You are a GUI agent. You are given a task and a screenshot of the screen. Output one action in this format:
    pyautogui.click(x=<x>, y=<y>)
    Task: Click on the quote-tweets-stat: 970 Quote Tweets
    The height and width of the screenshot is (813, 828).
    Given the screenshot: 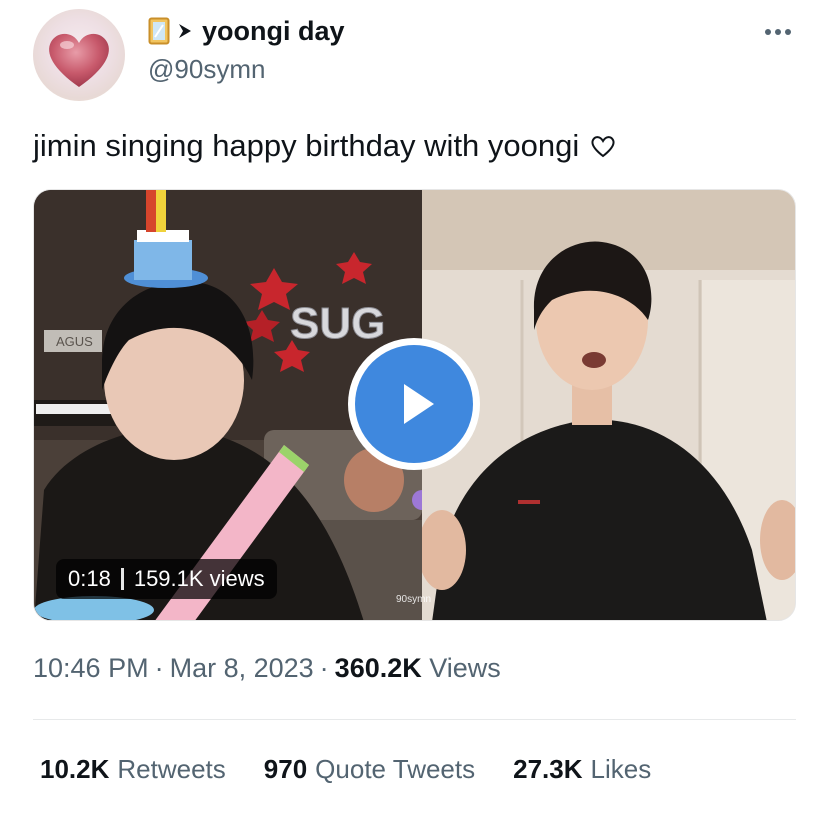 What is the action you would take?
    pyautogui.click(x=369, y=769)
    